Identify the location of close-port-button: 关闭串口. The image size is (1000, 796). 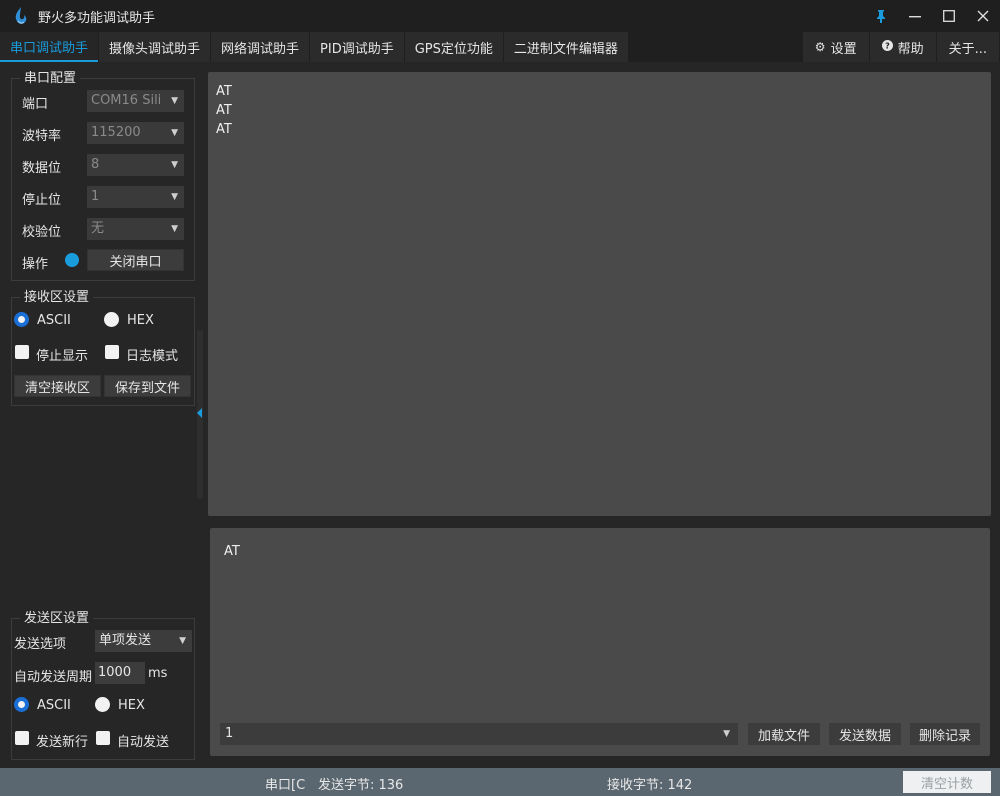
(135, 260).